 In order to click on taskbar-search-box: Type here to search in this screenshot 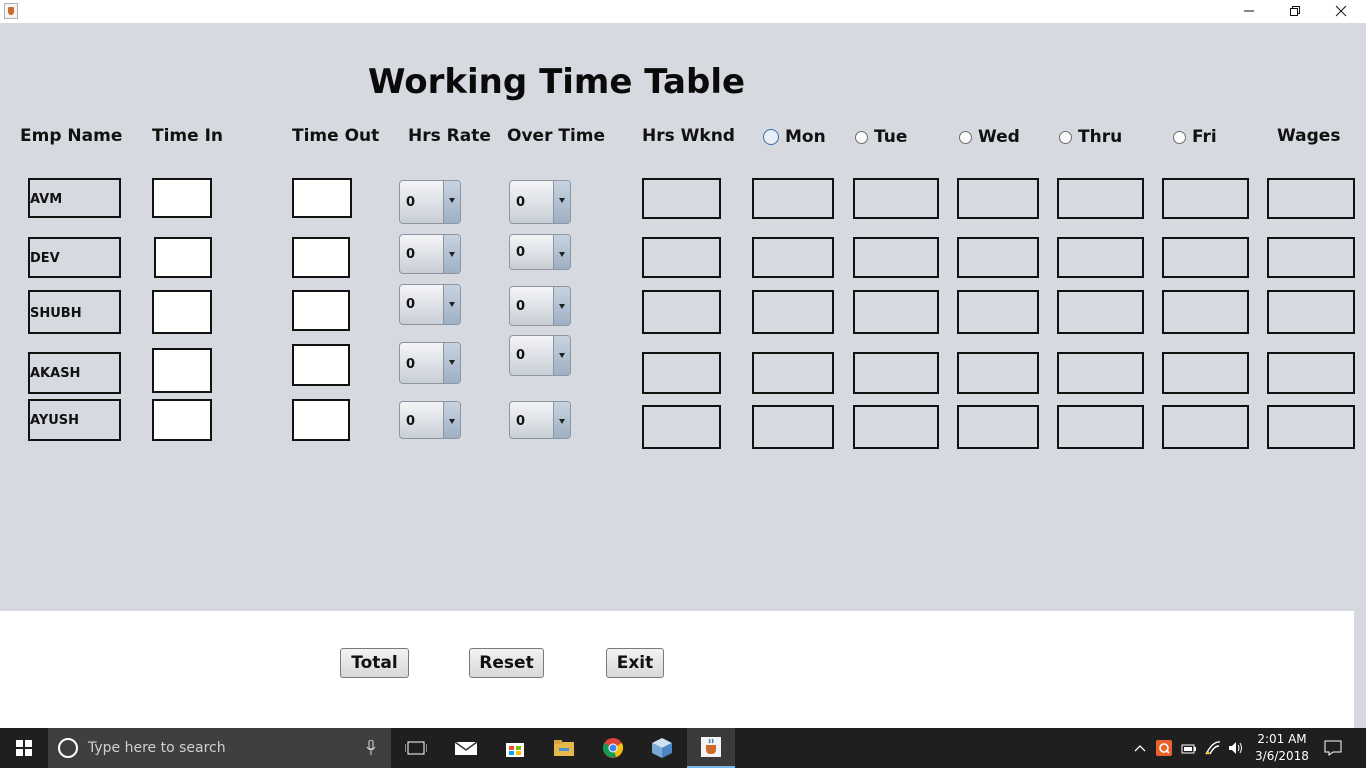, I will do `click(219, 748)`.